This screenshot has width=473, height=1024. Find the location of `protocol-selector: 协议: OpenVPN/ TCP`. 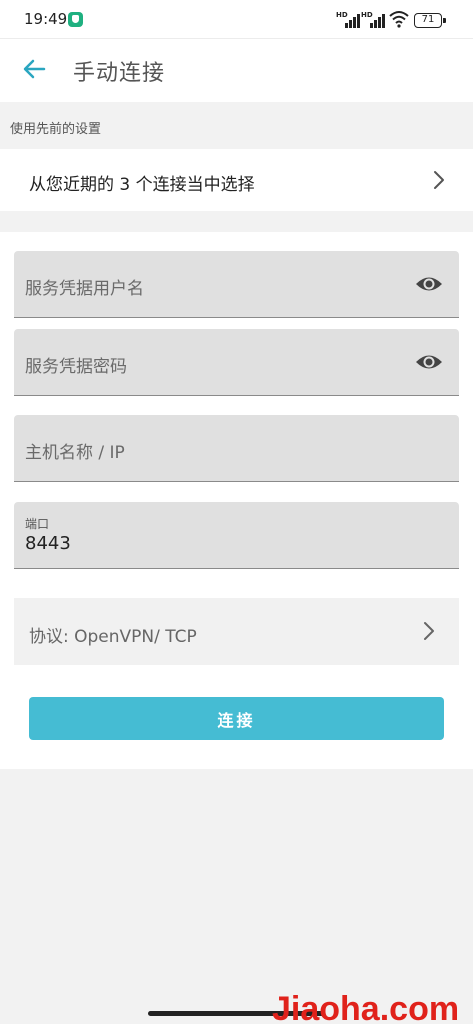

protocol-selector: 协议: OpenVPN/ TCP is located at coordinates (236, 631).